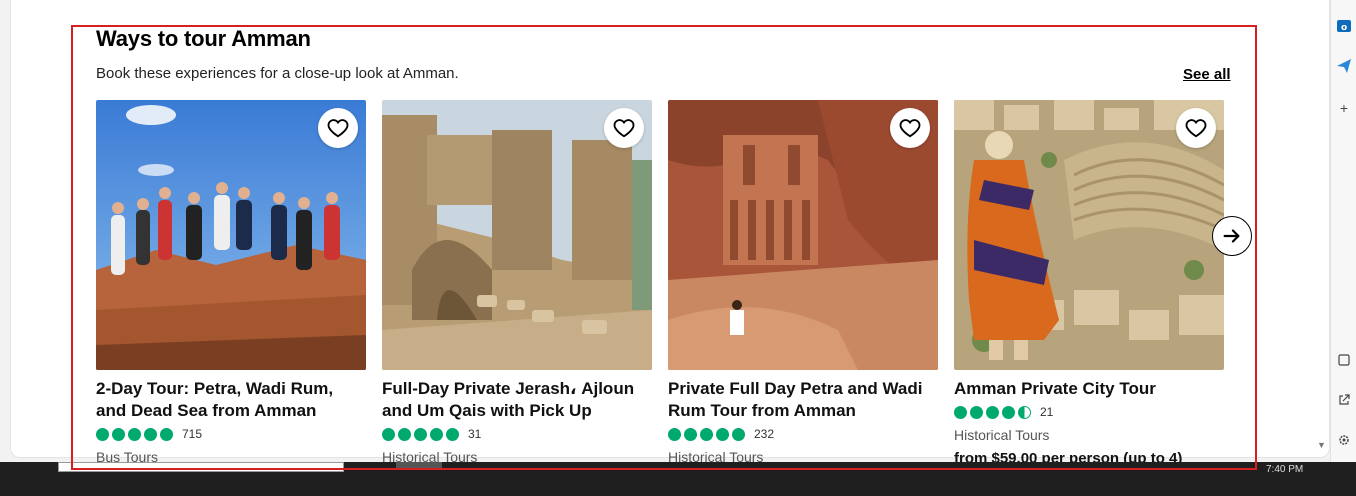 The height and width of the screenshot is (496, 1356). Describe the element at coordinates (1344, 66) in the screenshot. I see `send-icon` at that location.